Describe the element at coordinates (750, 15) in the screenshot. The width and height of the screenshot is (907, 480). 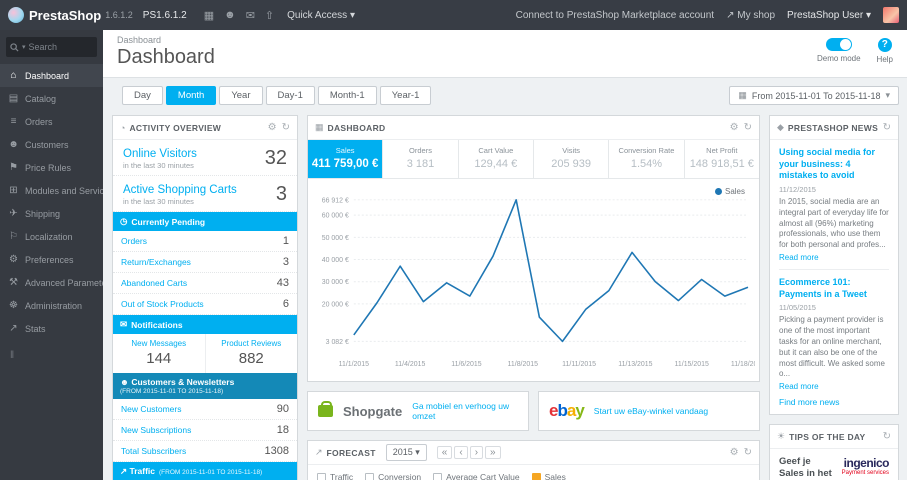
I see `my-shop-link: ↗ My shop` at that location.